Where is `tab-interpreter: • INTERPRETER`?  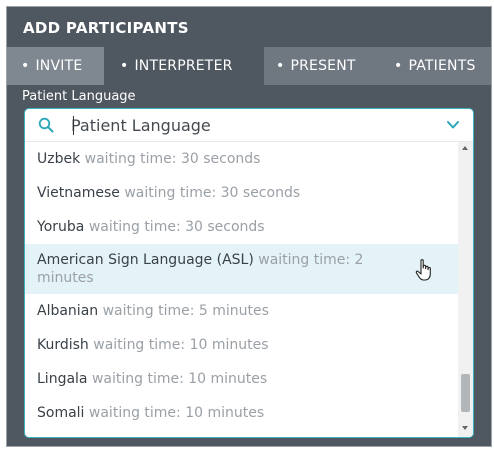
tab-interpreter: • INTERPRETER is located at coordinates (184, 66).